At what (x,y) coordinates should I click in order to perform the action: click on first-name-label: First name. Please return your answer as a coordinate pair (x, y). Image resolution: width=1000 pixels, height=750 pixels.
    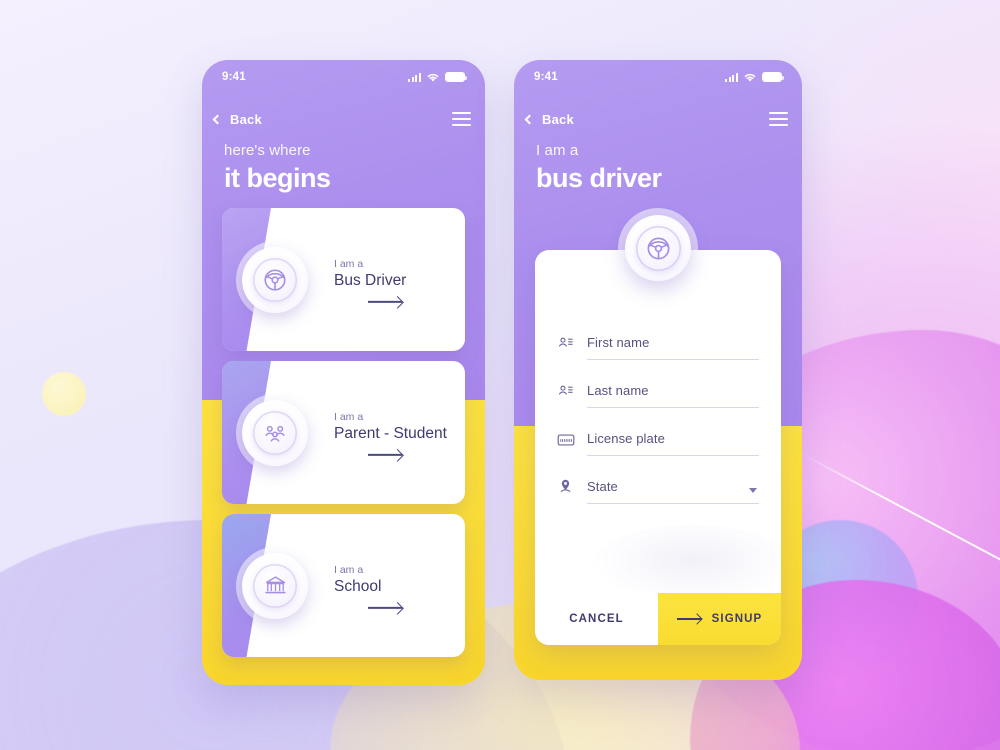
    Looking at the image, I should click on (618, 342).